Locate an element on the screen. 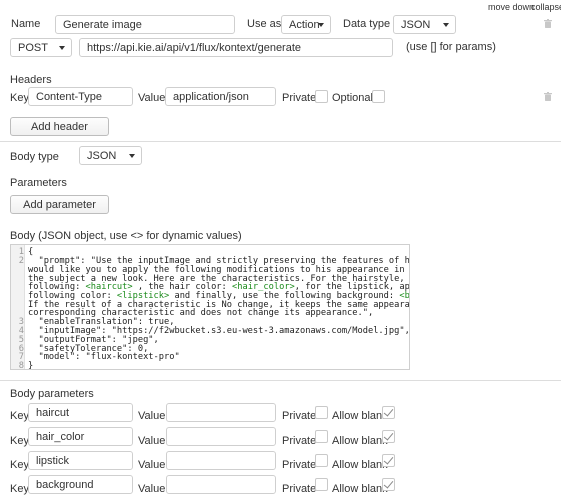  body-param-key-input: hair_color is located at coordinates (80, 436).